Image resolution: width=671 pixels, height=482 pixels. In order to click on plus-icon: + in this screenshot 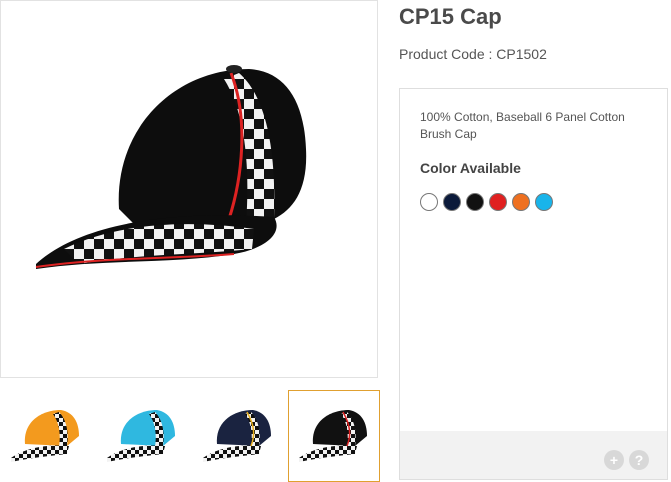, I will do `click(614, 460)`.